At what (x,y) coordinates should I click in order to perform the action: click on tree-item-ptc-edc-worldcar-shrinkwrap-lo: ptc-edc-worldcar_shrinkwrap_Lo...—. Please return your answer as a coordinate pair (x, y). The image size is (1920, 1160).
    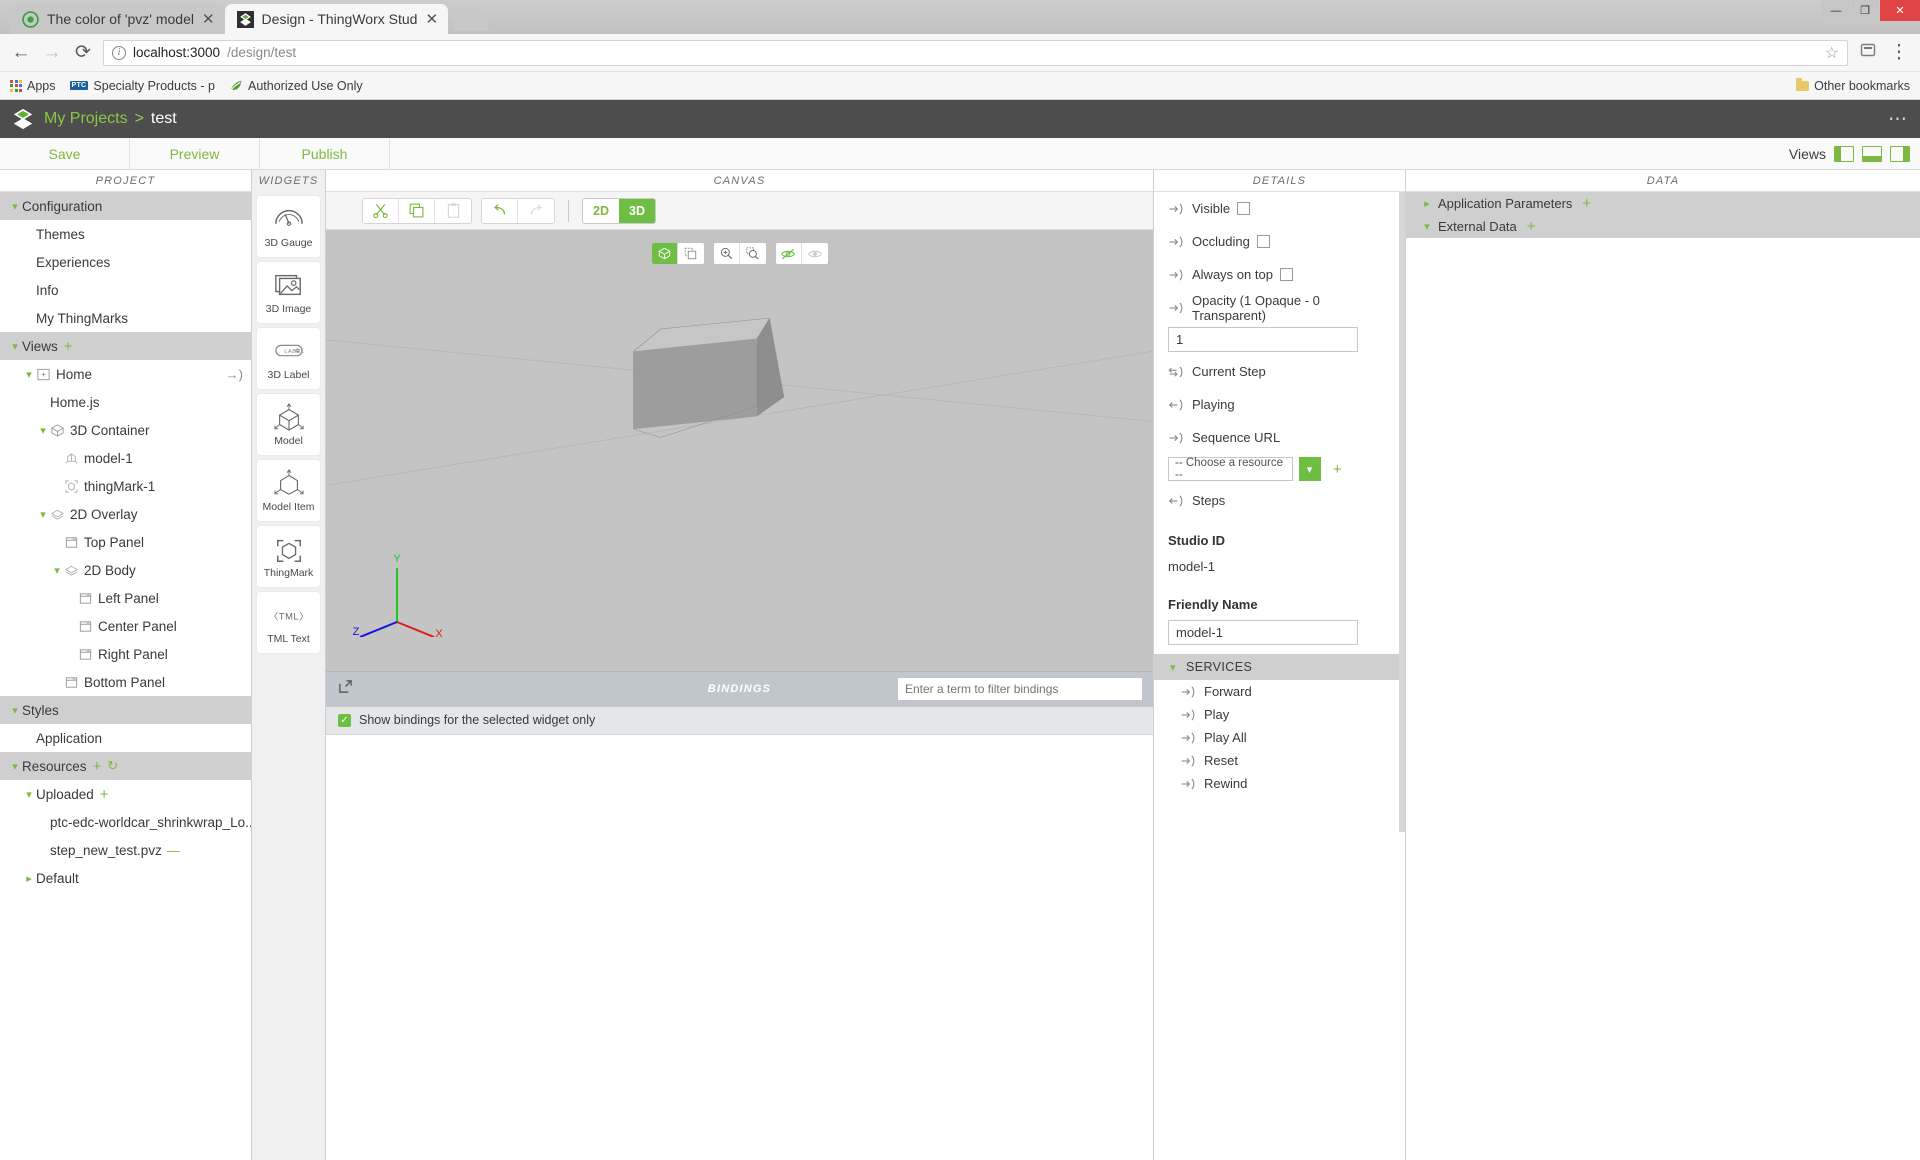
    Looking at the image, I should click on (125, 822).